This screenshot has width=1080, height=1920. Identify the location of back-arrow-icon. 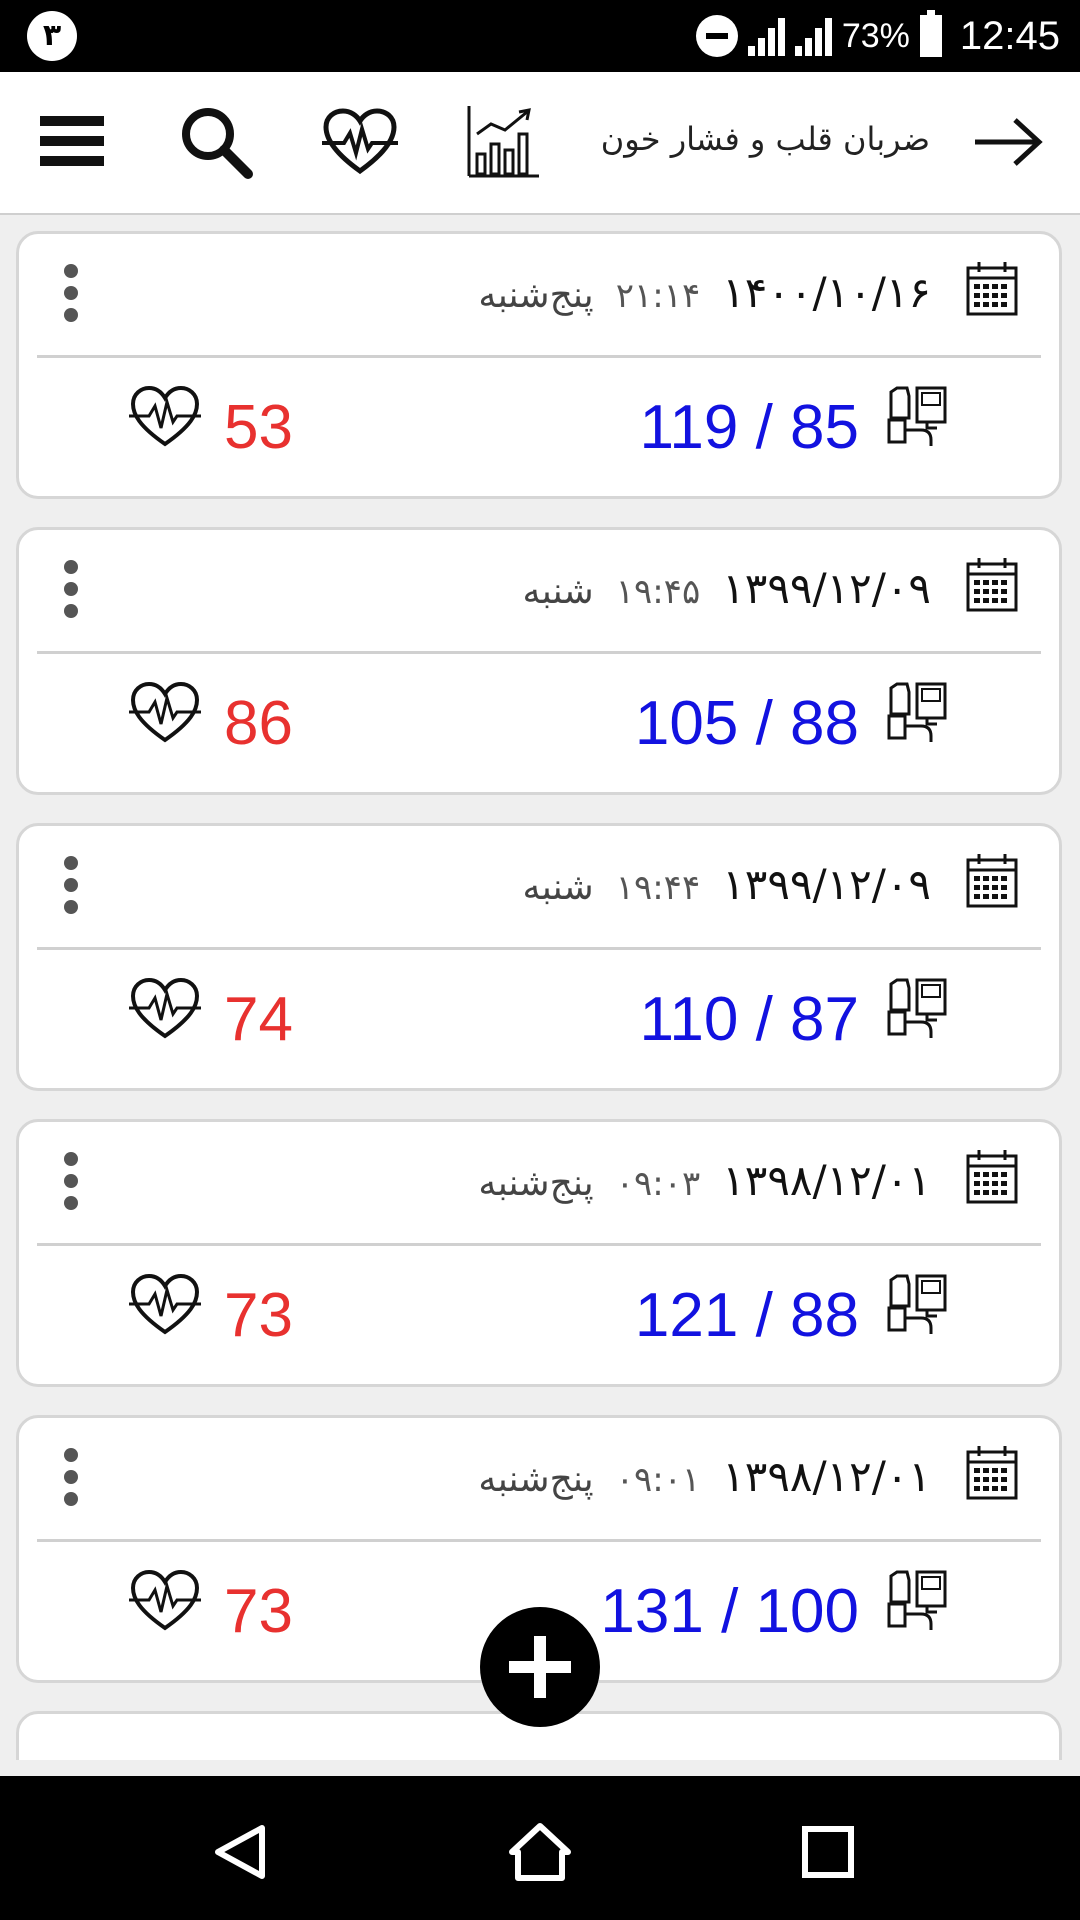
(1009, 142).